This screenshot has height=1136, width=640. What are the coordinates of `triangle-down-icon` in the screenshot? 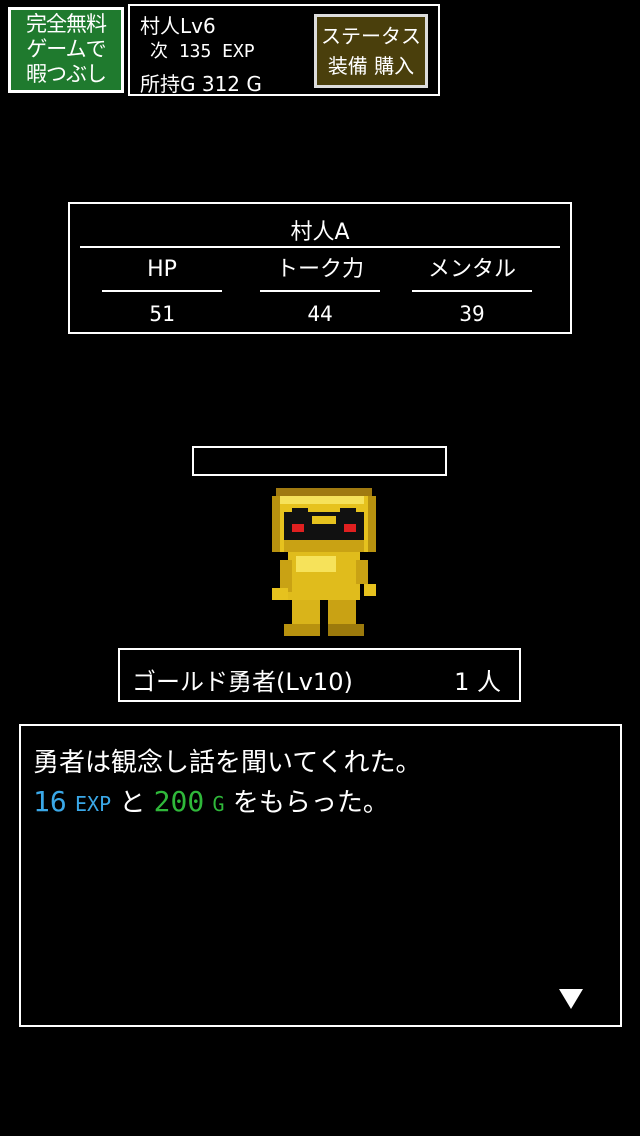 It's located at (571, 999).